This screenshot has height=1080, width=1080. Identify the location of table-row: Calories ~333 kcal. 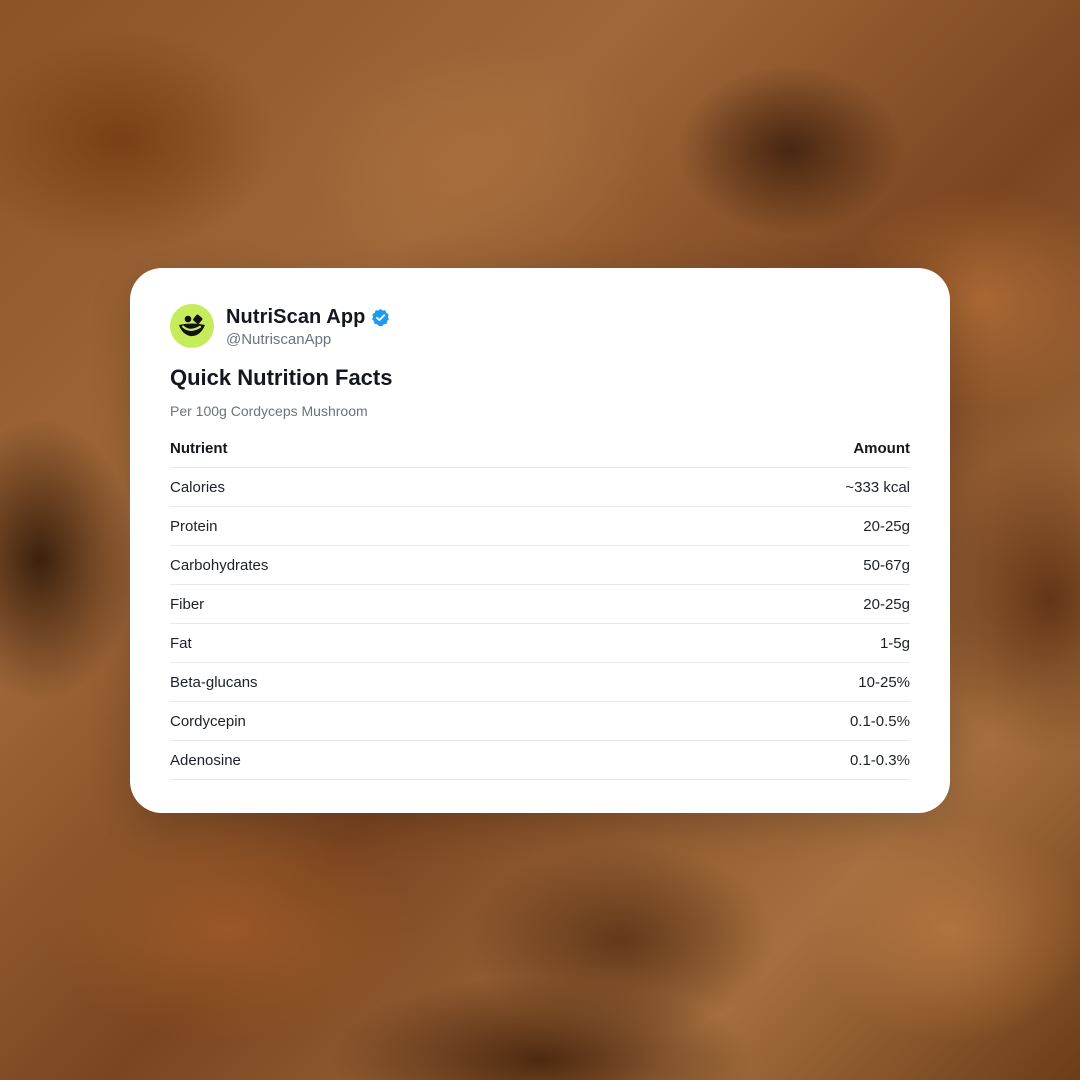
(540, 487).